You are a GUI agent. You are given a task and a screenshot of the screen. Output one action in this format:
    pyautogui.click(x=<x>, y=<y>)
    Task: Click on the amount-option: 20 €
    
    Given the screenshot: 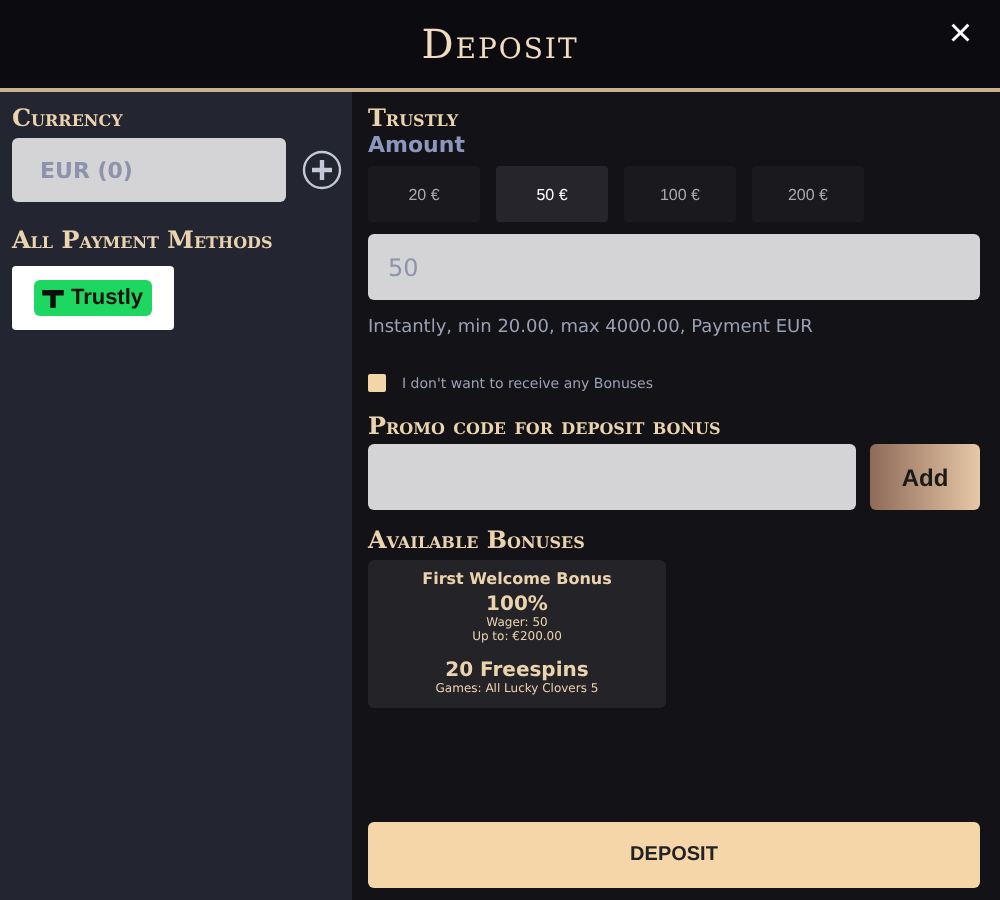 What is the action you would take?
    pyautogui.click(x=424, y=194)
    